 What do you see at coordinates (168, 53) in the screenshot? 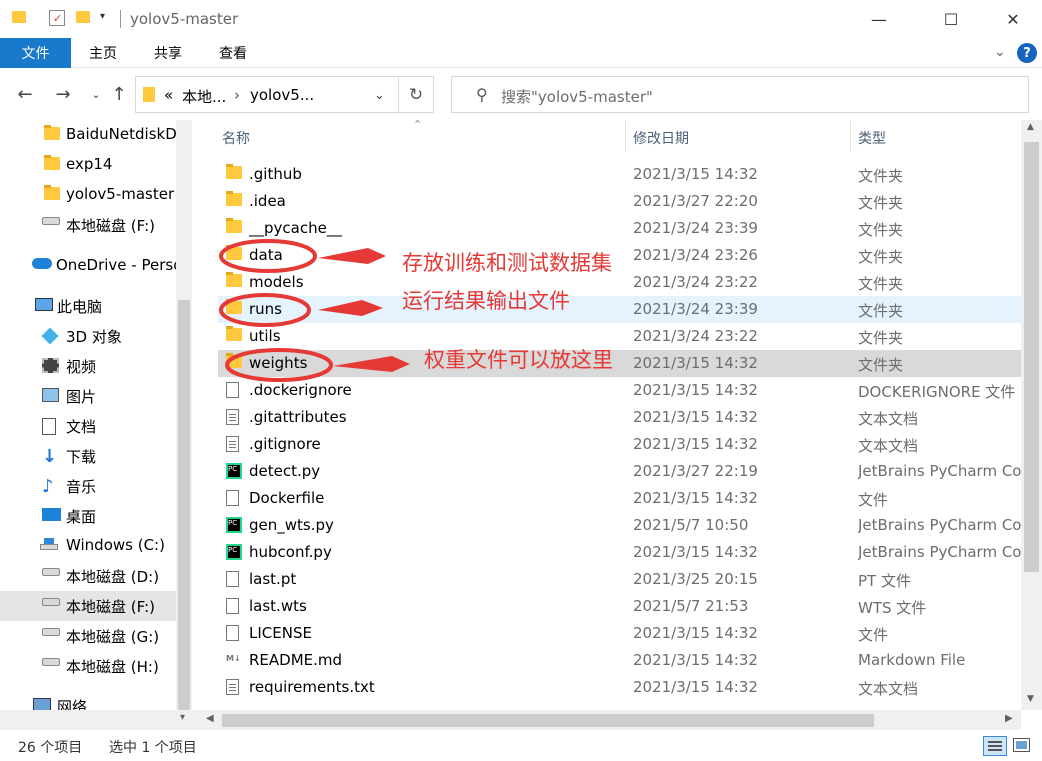
I see `tab-share: 共享` at bounding box center [168, 53].